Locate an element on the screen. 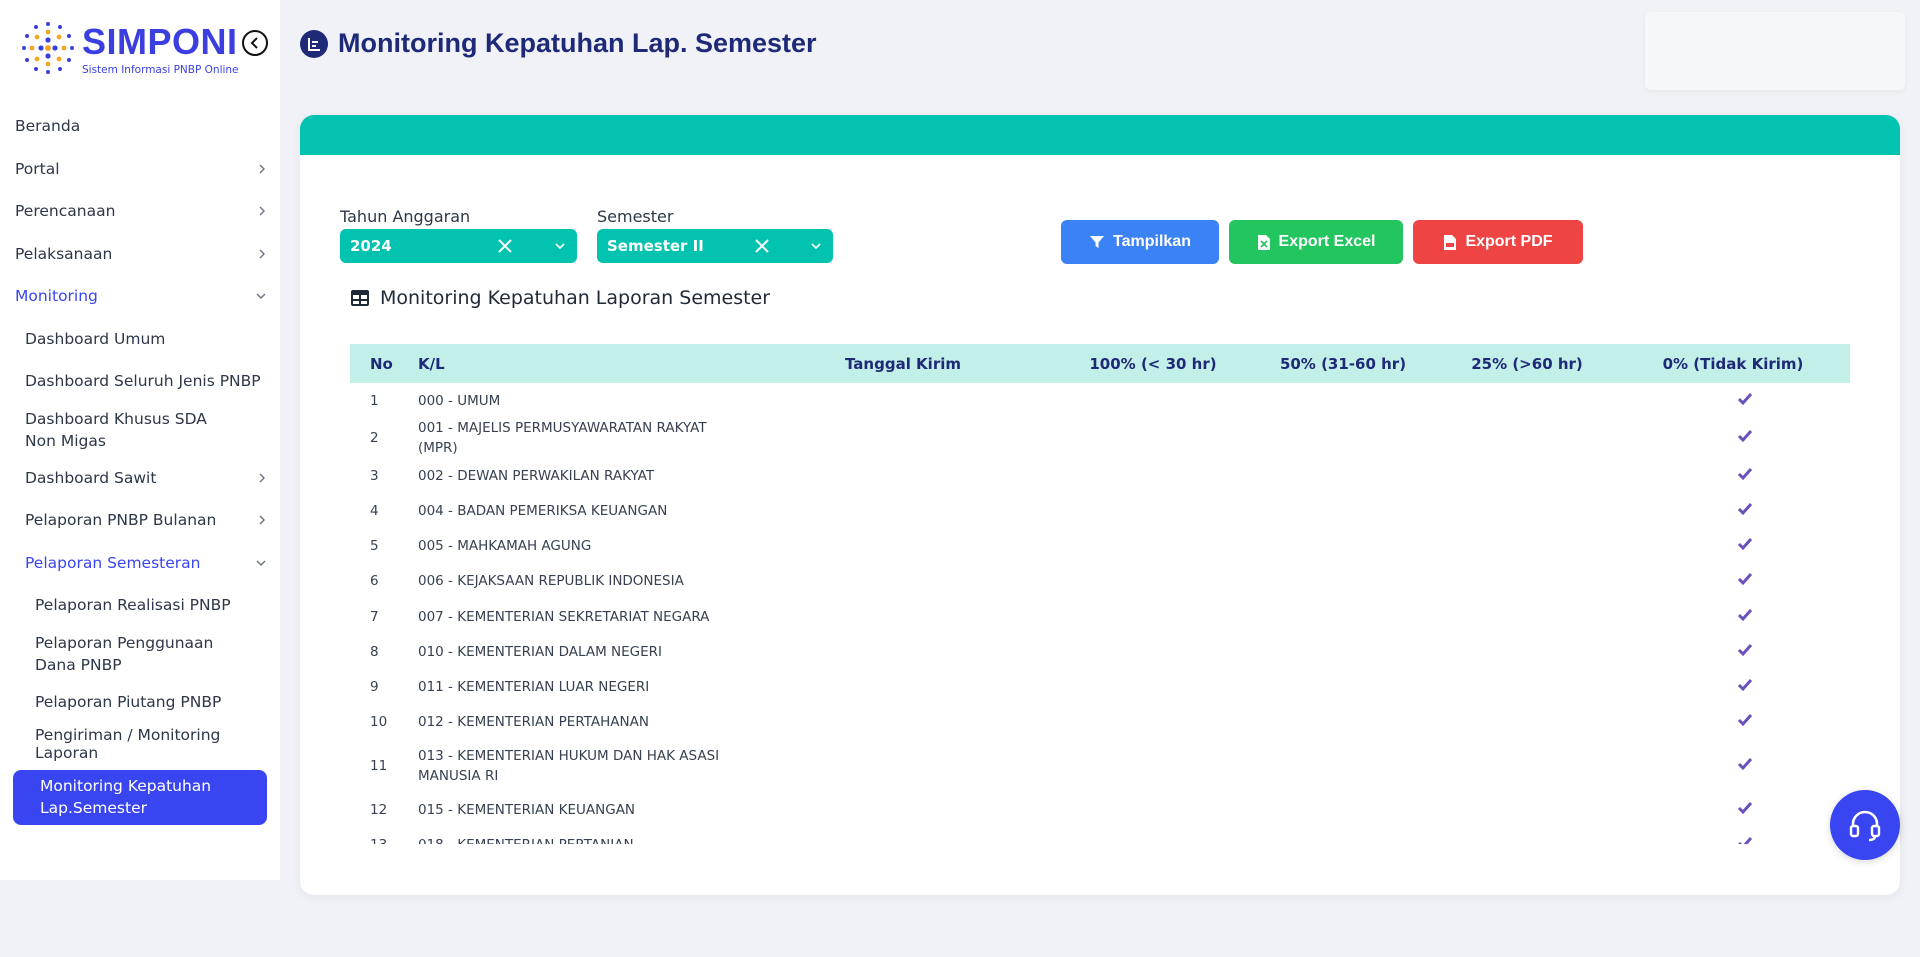  help-support-button is located at coordinates (1865, 825).